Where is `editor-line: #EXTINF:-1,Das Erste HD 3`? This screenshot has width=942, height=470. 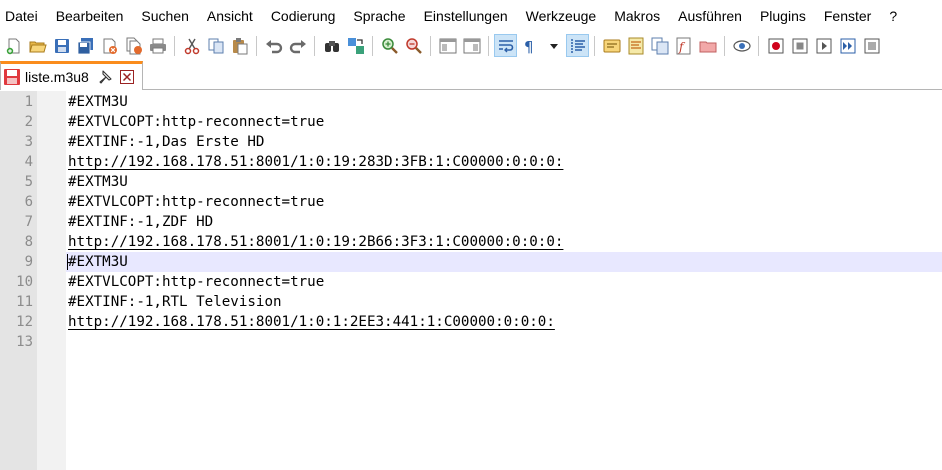 editor-line: #EXTINF:-1,Das Erste HD 3 is located at coordinates (471, 142).